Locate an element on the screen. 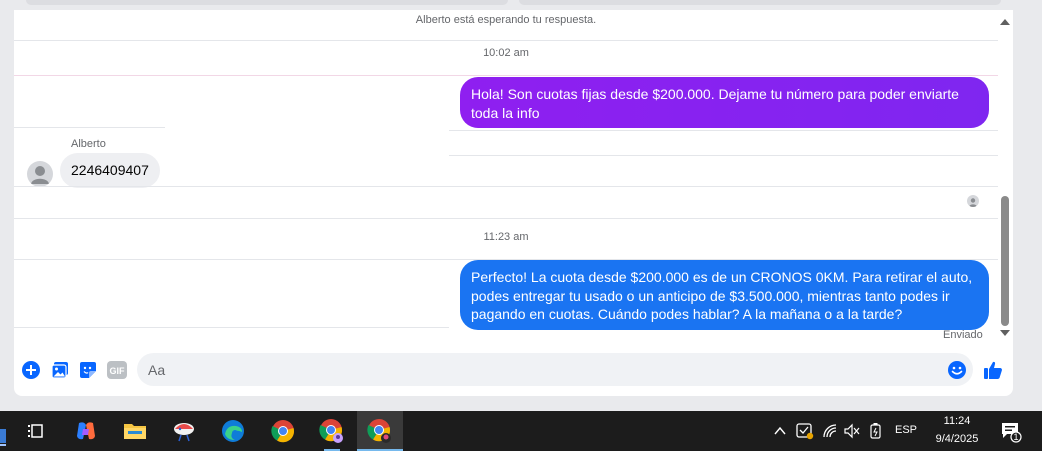 This screenshot has height=451, width=1042. start-edge-icon is located at coordinates (4, 436).